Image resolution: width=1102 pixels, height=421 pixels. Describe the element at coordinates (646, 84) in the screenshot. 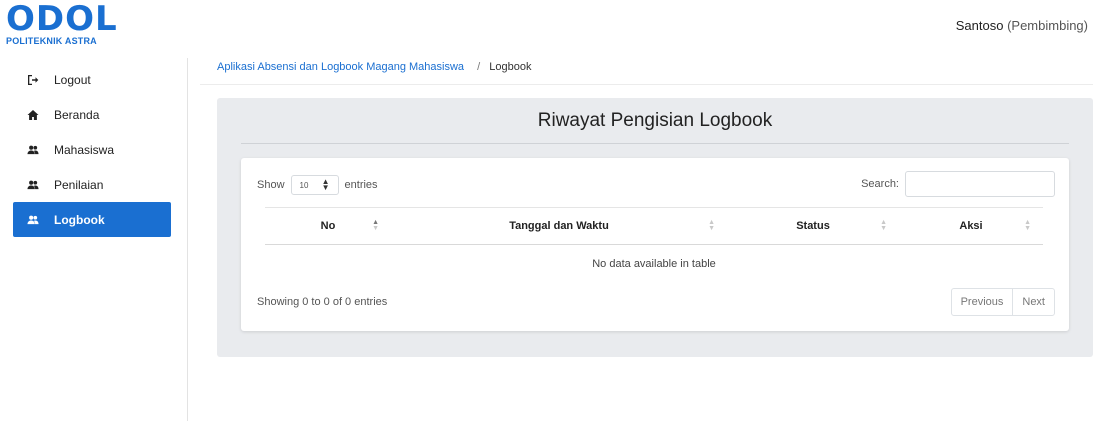

I see `breadcrumb-divider` at that location.